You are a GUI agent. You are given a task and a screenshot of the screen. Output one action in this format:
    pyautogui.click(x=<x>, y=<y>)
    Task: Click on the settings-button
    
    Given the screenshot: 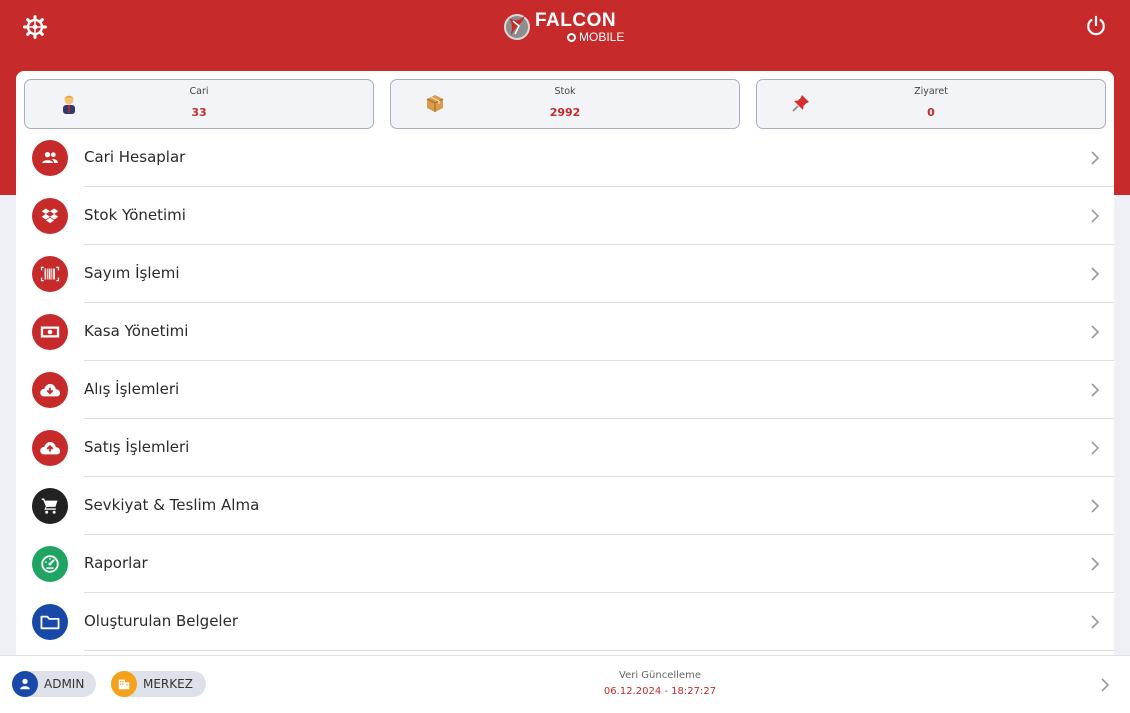 What is the action you would take?
    pyautogui.click(x=35, y=27)
    